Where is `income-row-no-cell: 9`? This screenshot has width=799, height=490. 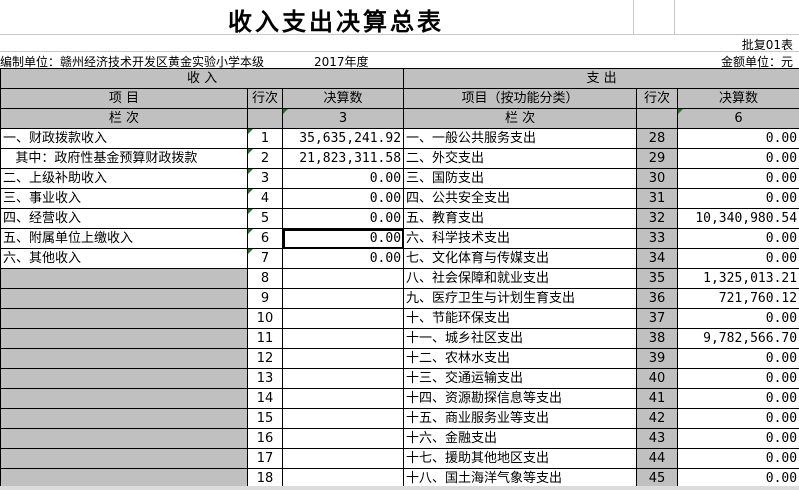 income-row-no-cell: 9 is located at coordinates (265, 298).